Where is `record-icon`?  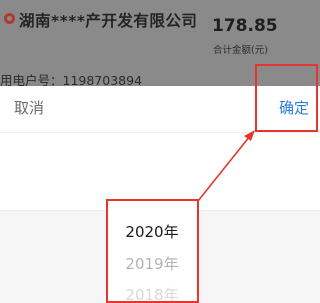
record-icon is located at coordinates (9, 18).